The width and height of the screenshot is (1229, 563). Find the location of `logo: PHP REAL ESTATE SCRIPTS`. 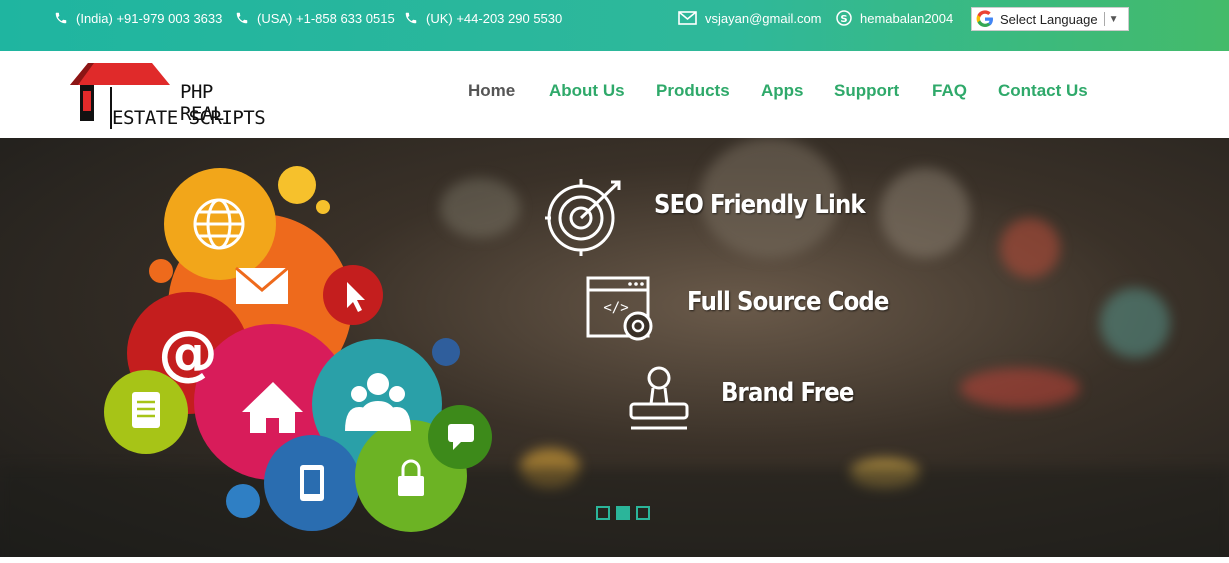

logo: PHP REAL ESTATE SCRIPTS is located at coordinates (166, 96).